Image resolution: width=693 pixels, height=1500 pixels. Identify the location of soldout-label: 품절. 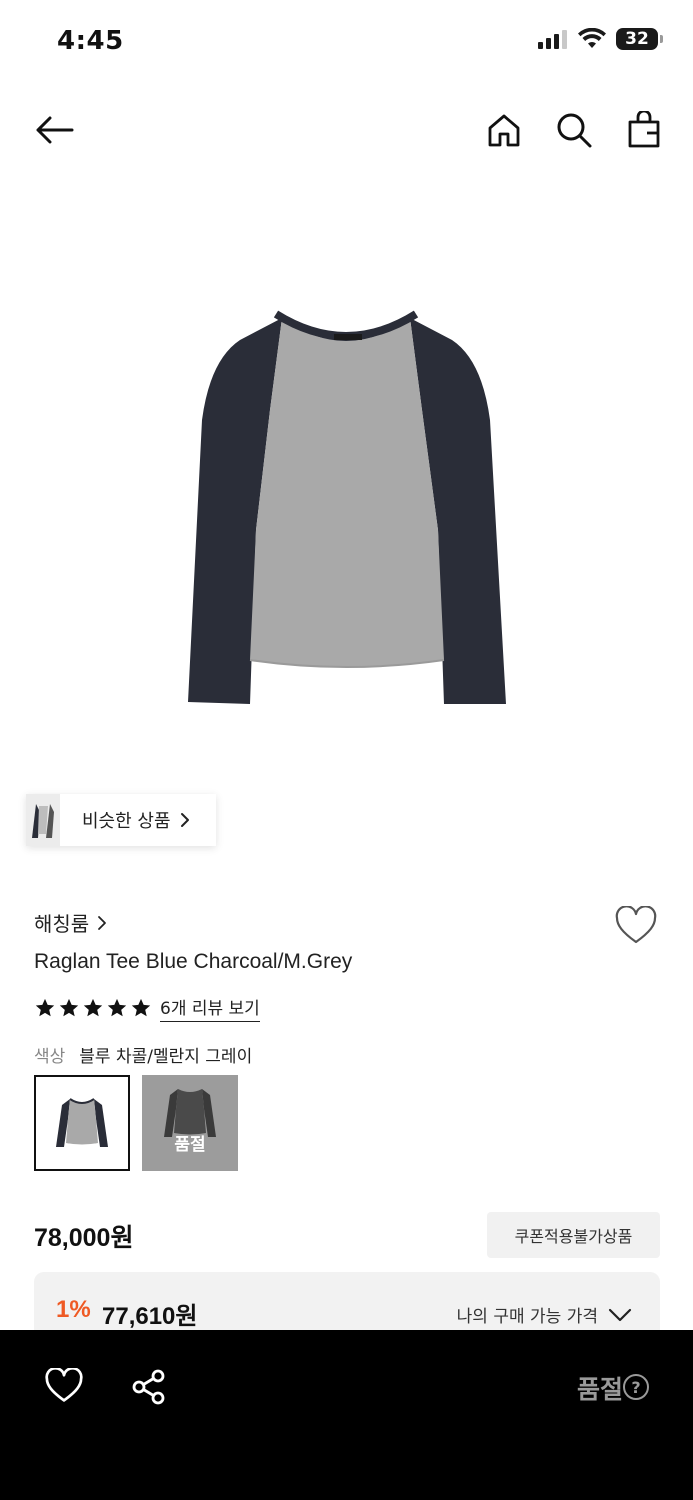
(190, 1145).